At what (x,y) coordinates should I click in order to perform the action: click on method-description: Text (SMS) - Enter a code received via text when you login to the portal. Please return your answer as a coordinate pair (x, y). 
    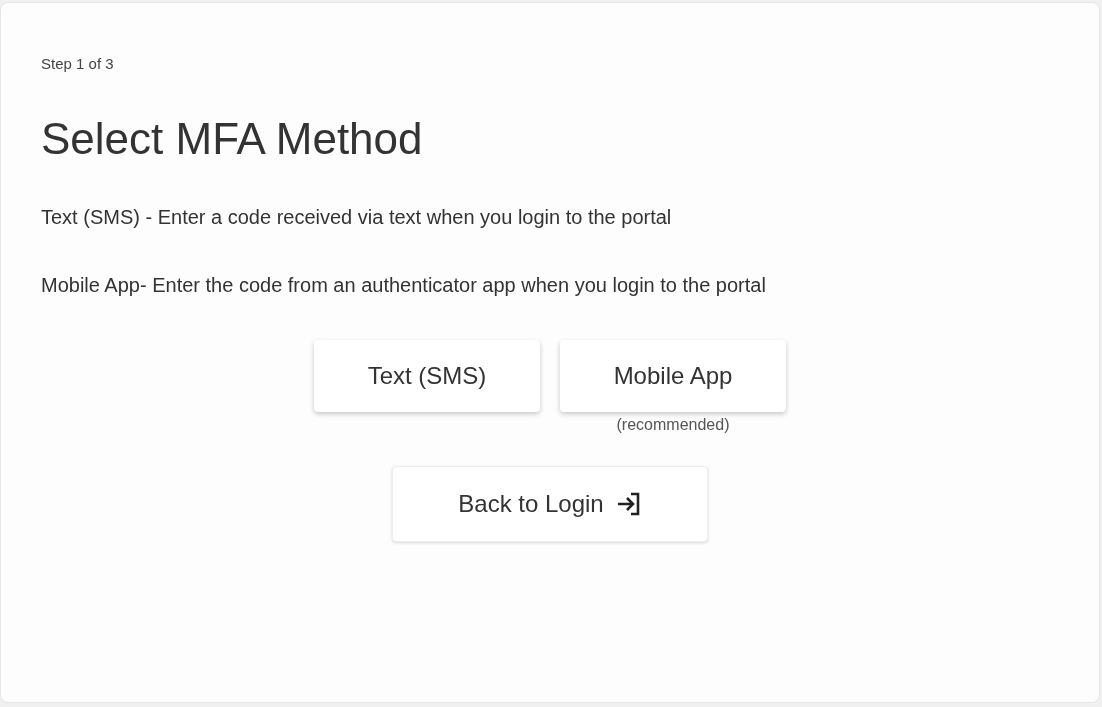
    Looking at the image, I should click on (357, 217).